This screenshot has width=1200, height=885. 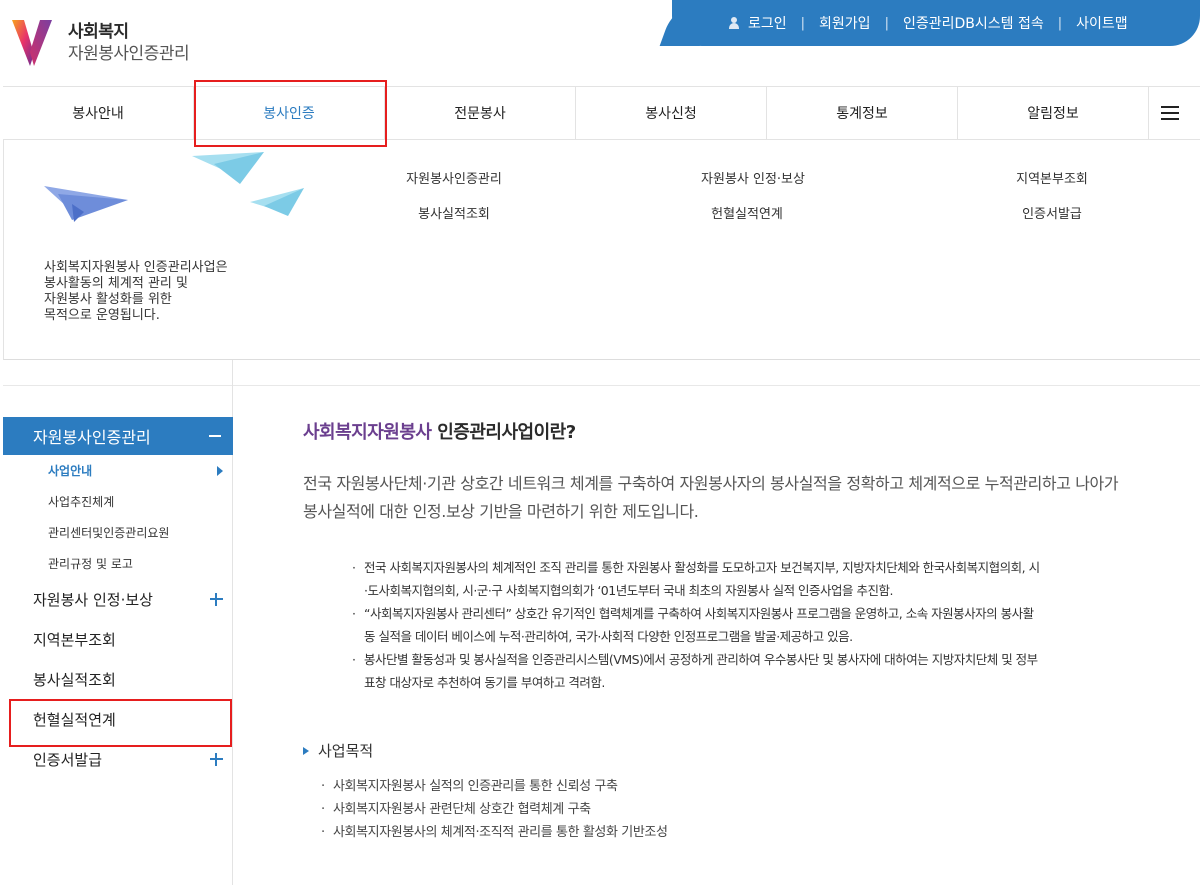 I want to click on join-link: 회원가입, so click(x=845, y=23).